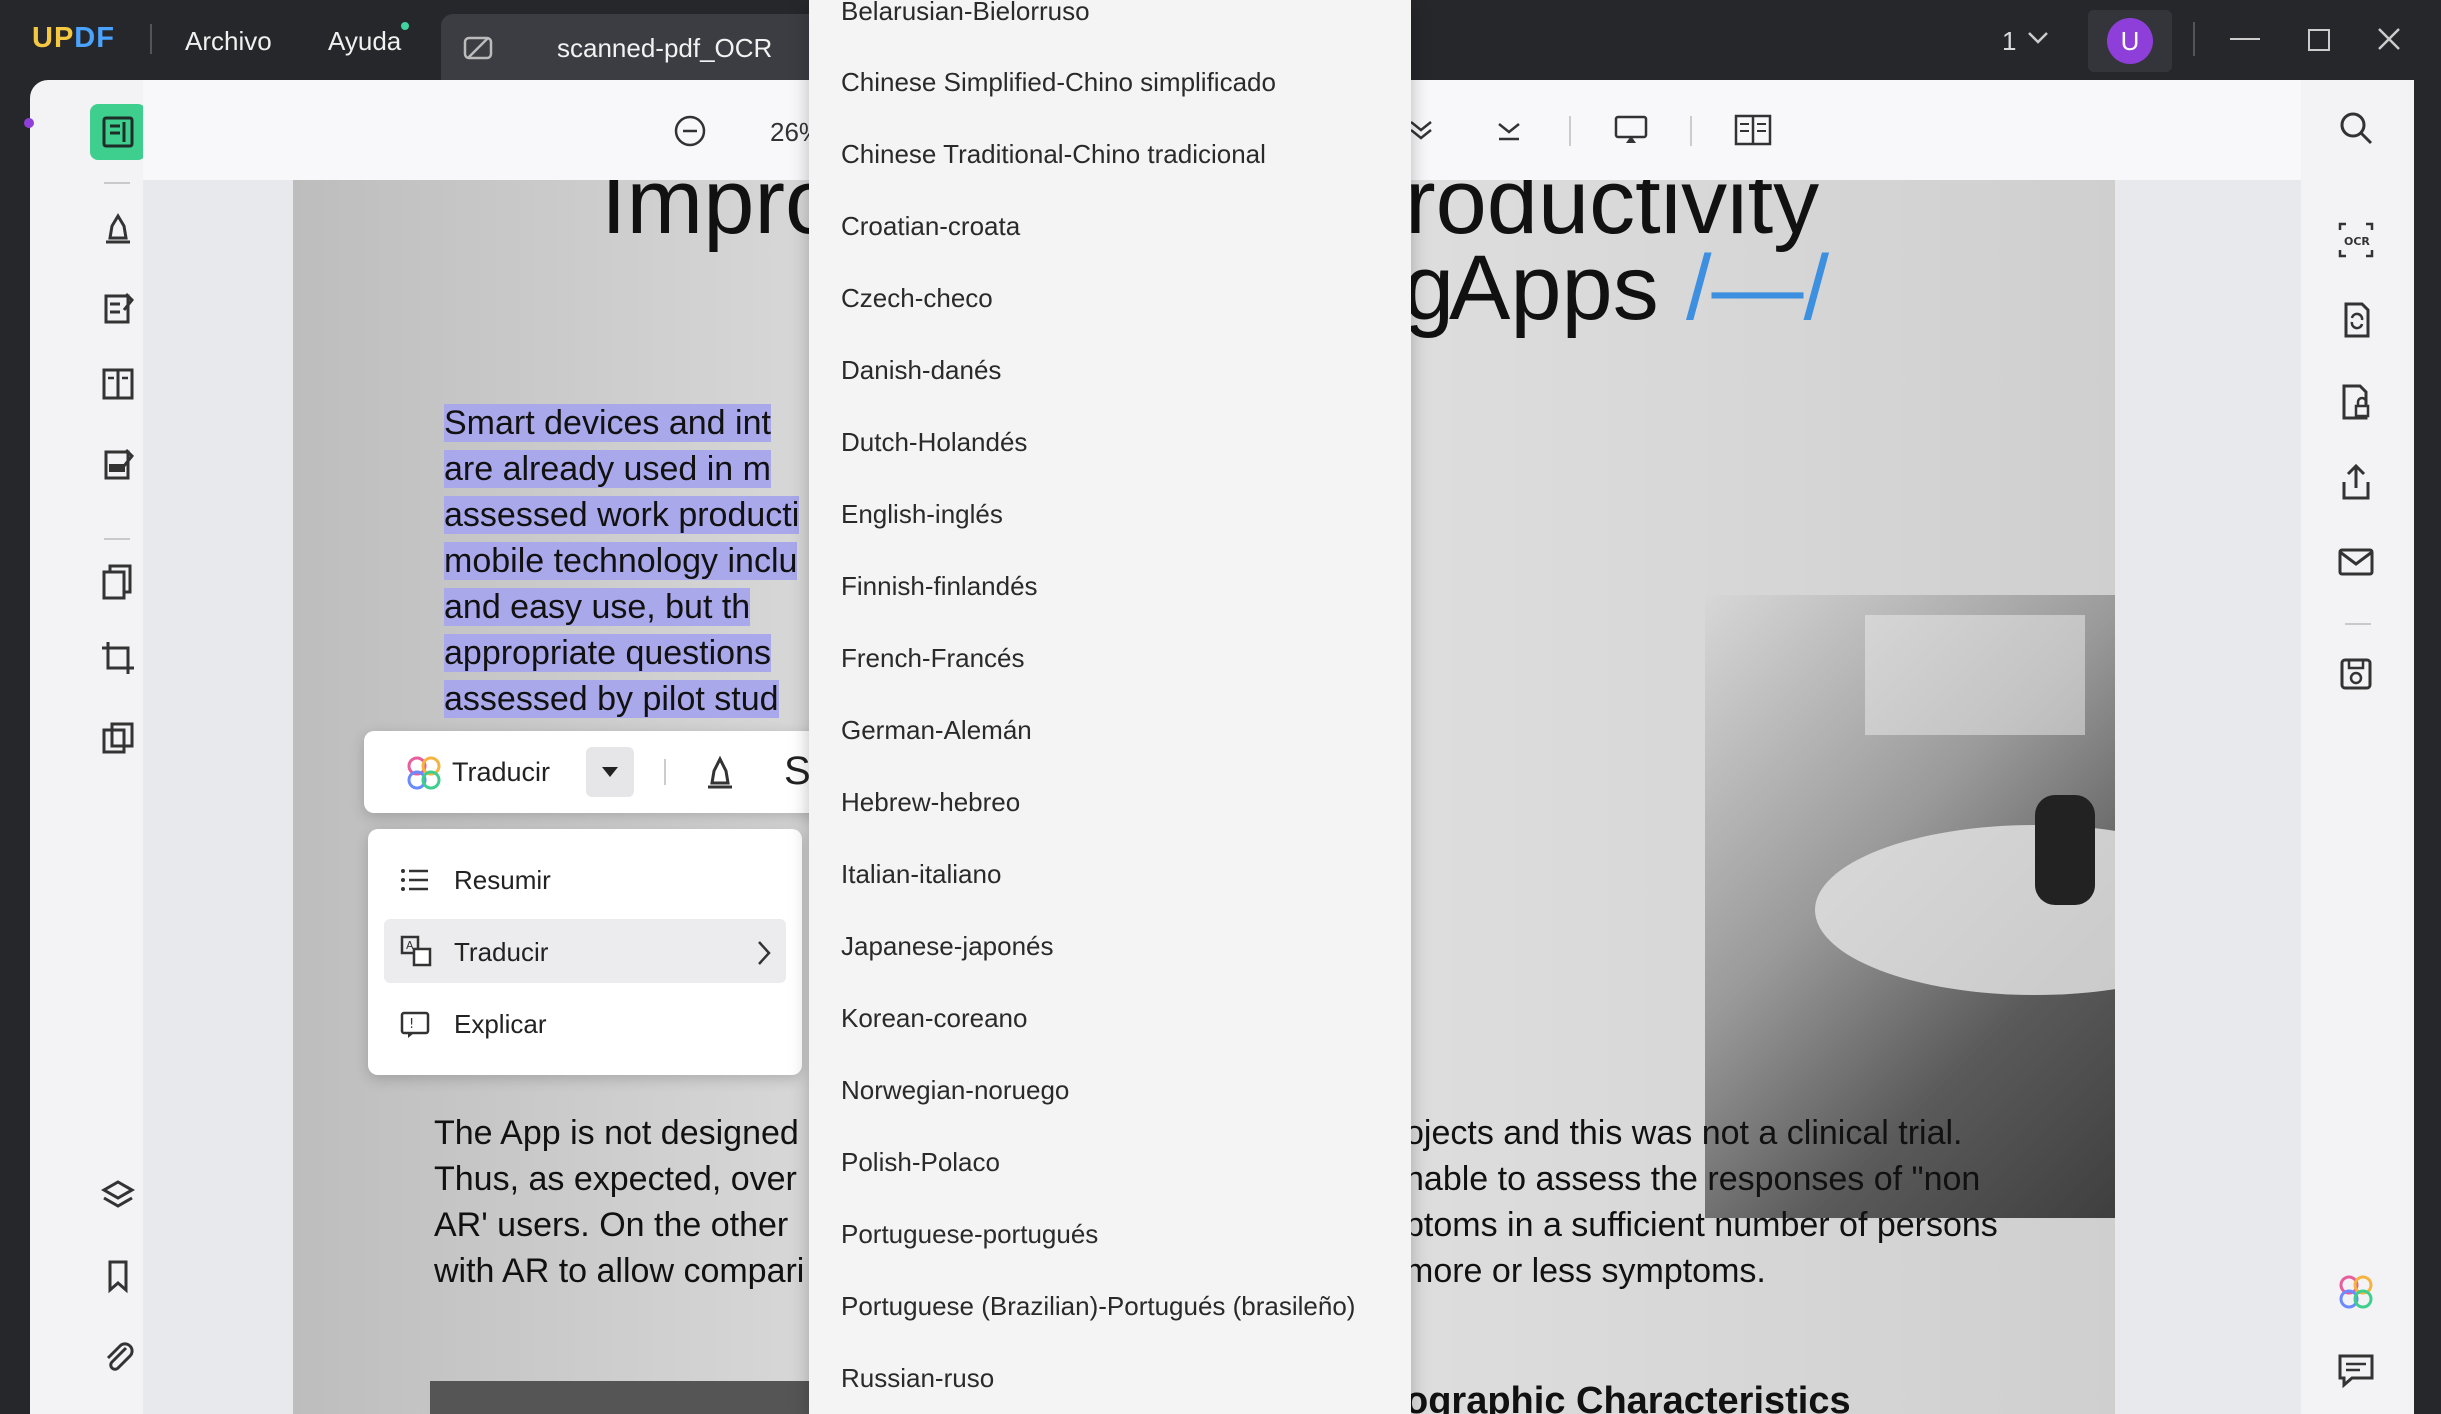 The height and width of the screenshot is (1414, 2441). Describe the element at coordinates (118, 1356) in the screenshot. I see `attachment-icon` at that location.